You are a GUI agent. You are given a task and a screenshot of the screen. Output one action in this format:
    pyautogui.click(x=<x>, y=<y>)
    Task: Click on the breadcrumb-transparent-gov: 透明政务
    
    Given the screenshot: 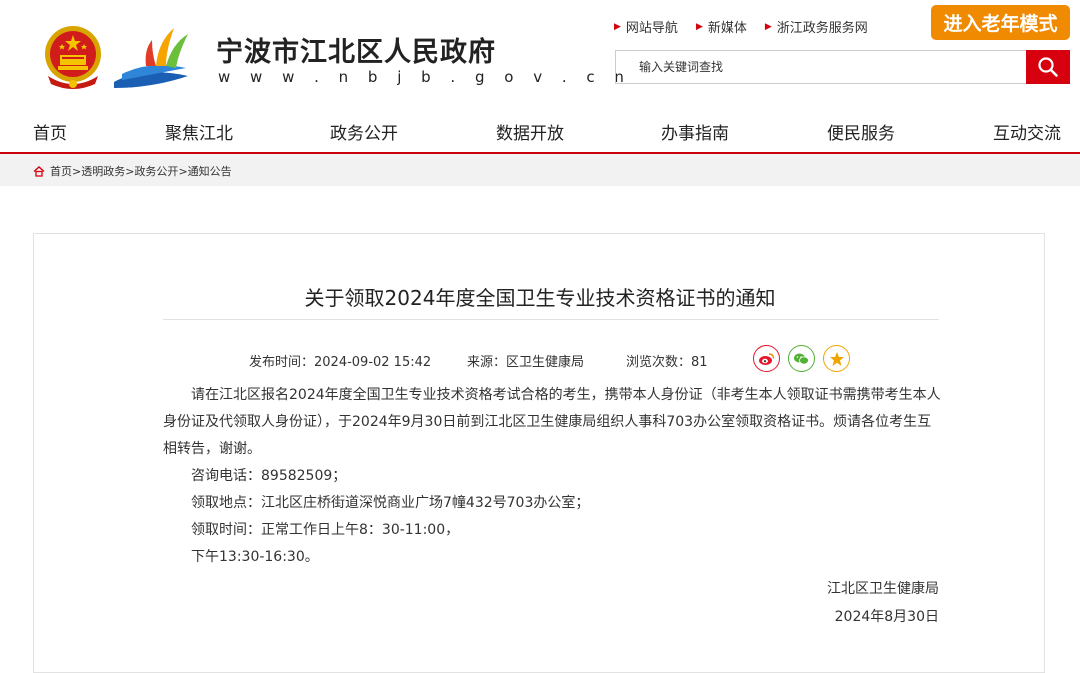 What is the action you would take?
    pyautogui.click(x=103, y=171)
    